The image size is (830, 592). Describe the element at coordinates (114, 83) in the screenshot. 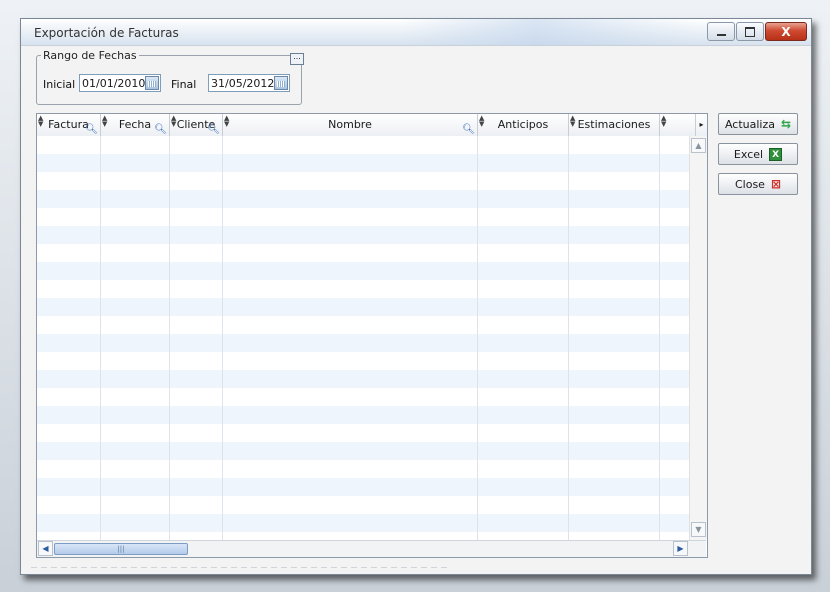

I see `initial-date-value: 01/01/2010` at that location.